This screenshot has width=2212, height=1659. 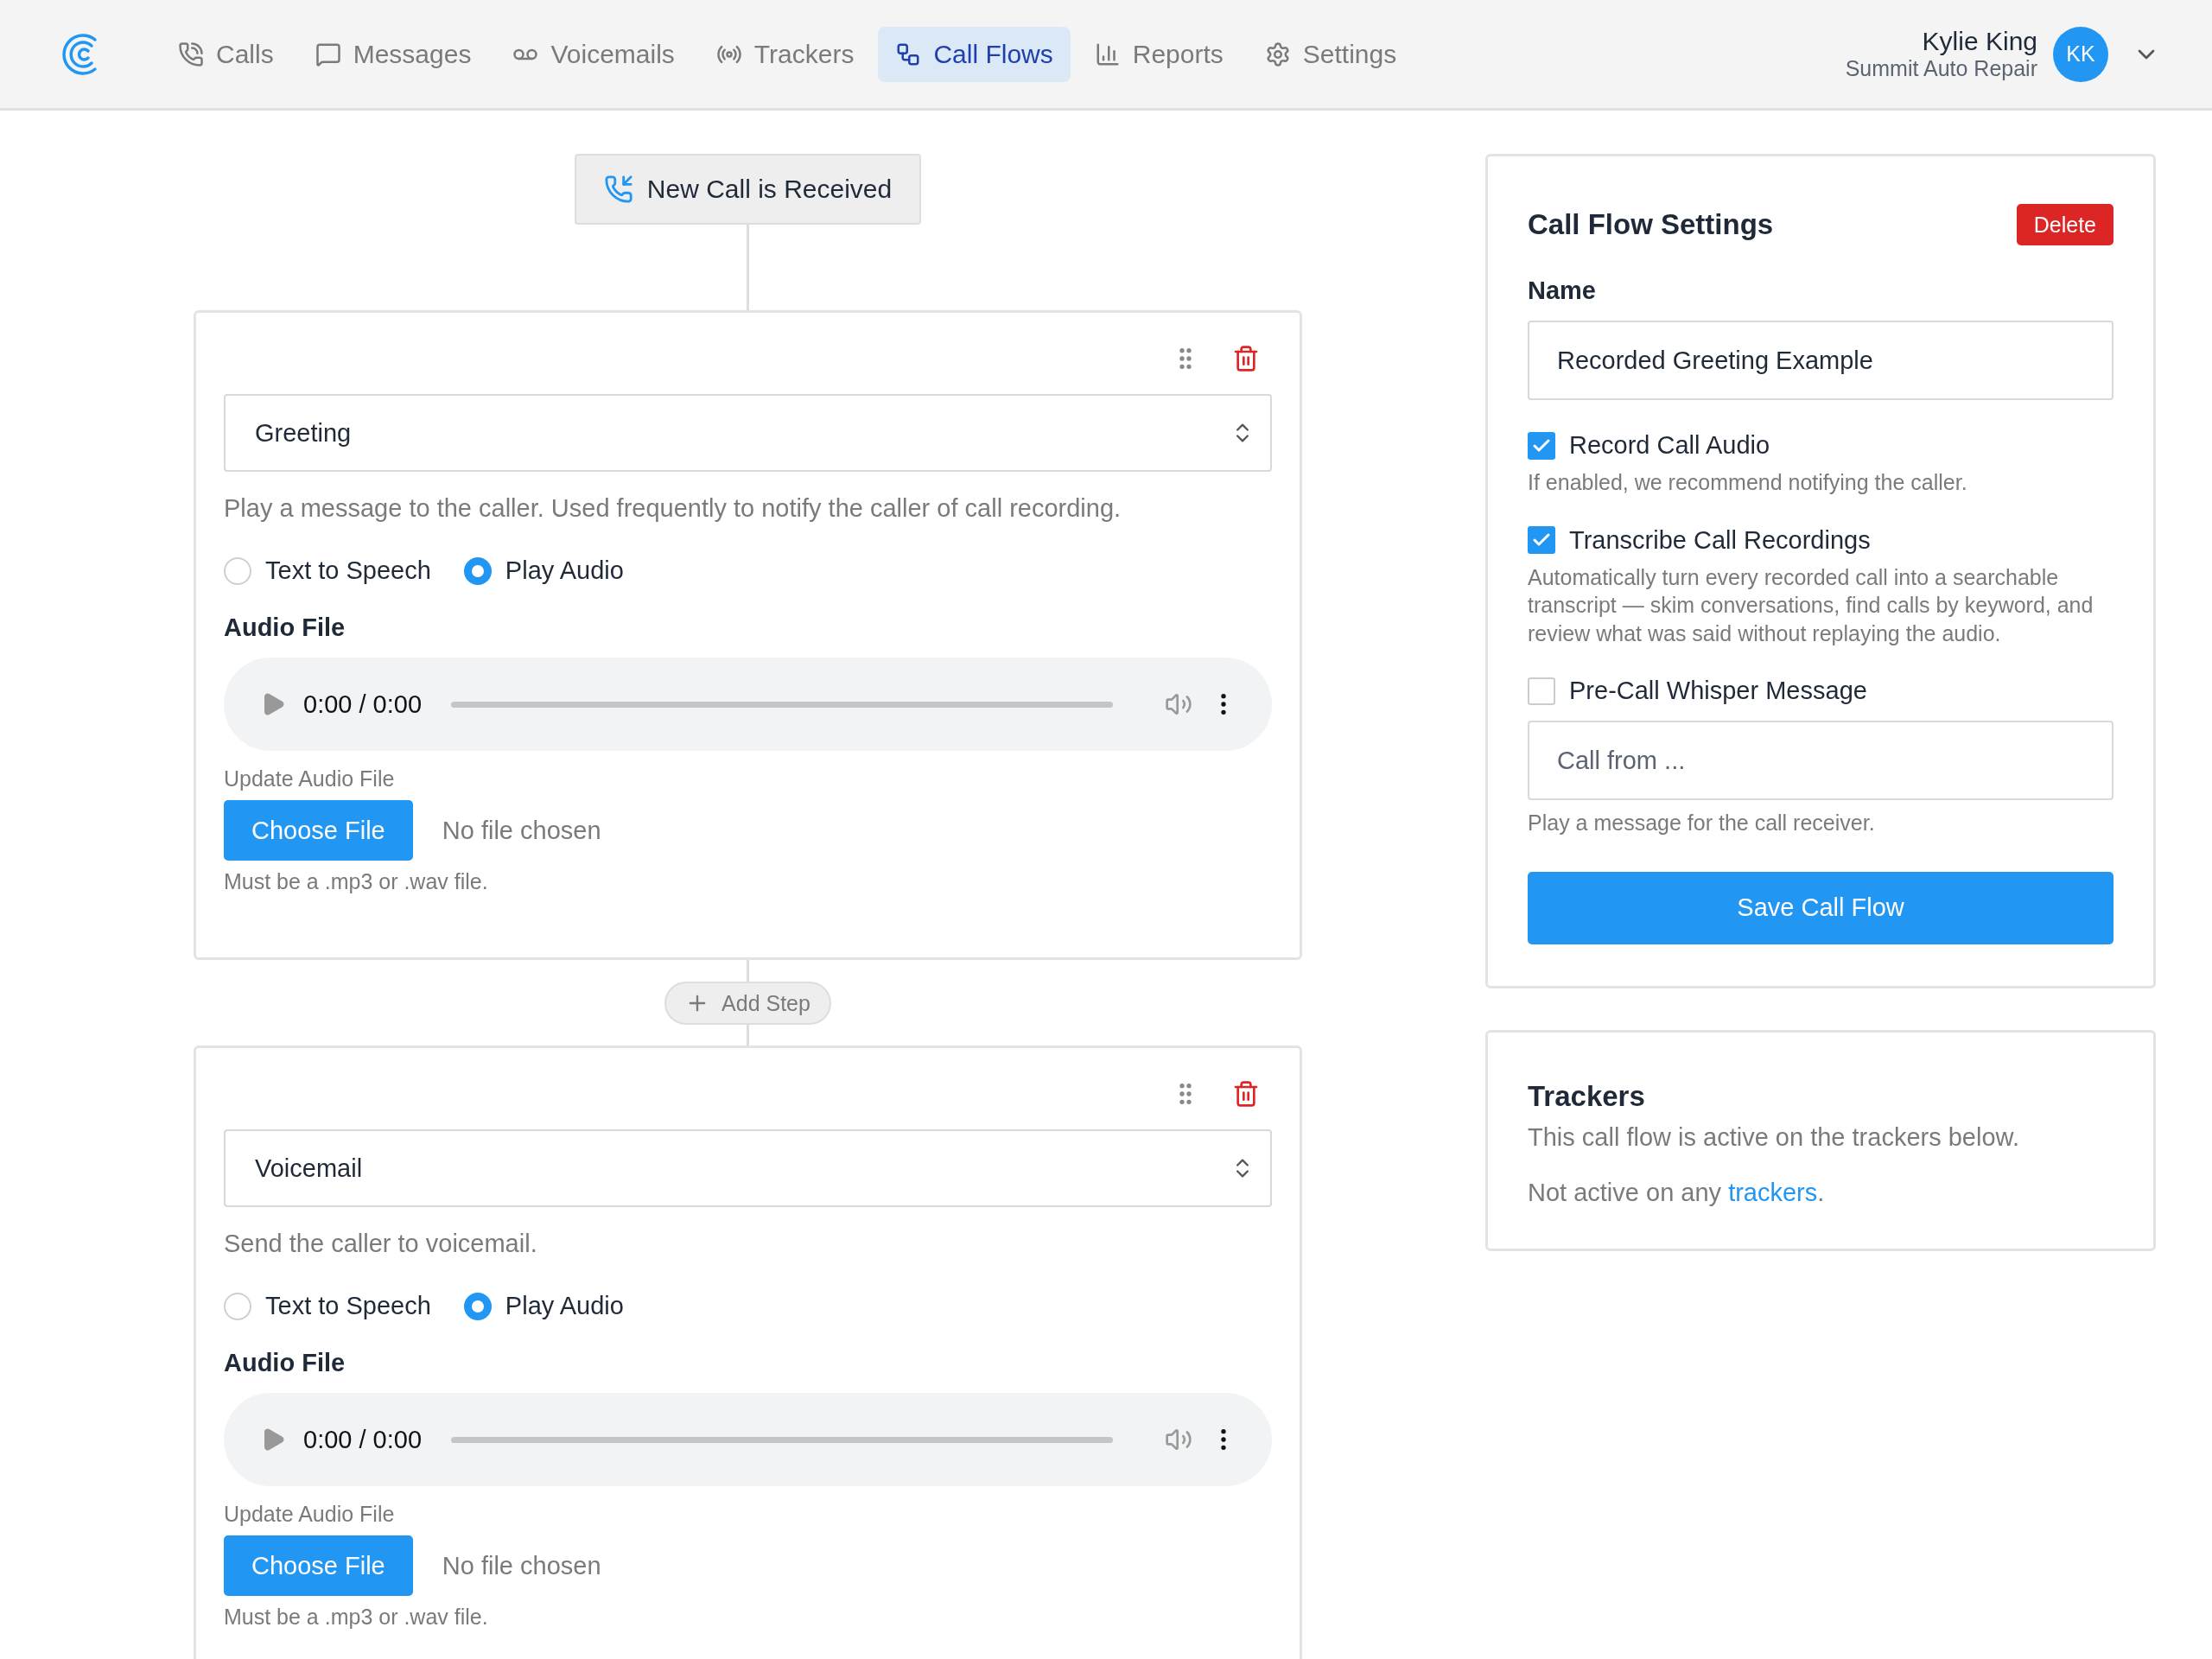 What do you see at coordinates (1651, 224) in the screenshot?
I see `panel-title: Call Flow Settings` at bounding box center [1651, 224].